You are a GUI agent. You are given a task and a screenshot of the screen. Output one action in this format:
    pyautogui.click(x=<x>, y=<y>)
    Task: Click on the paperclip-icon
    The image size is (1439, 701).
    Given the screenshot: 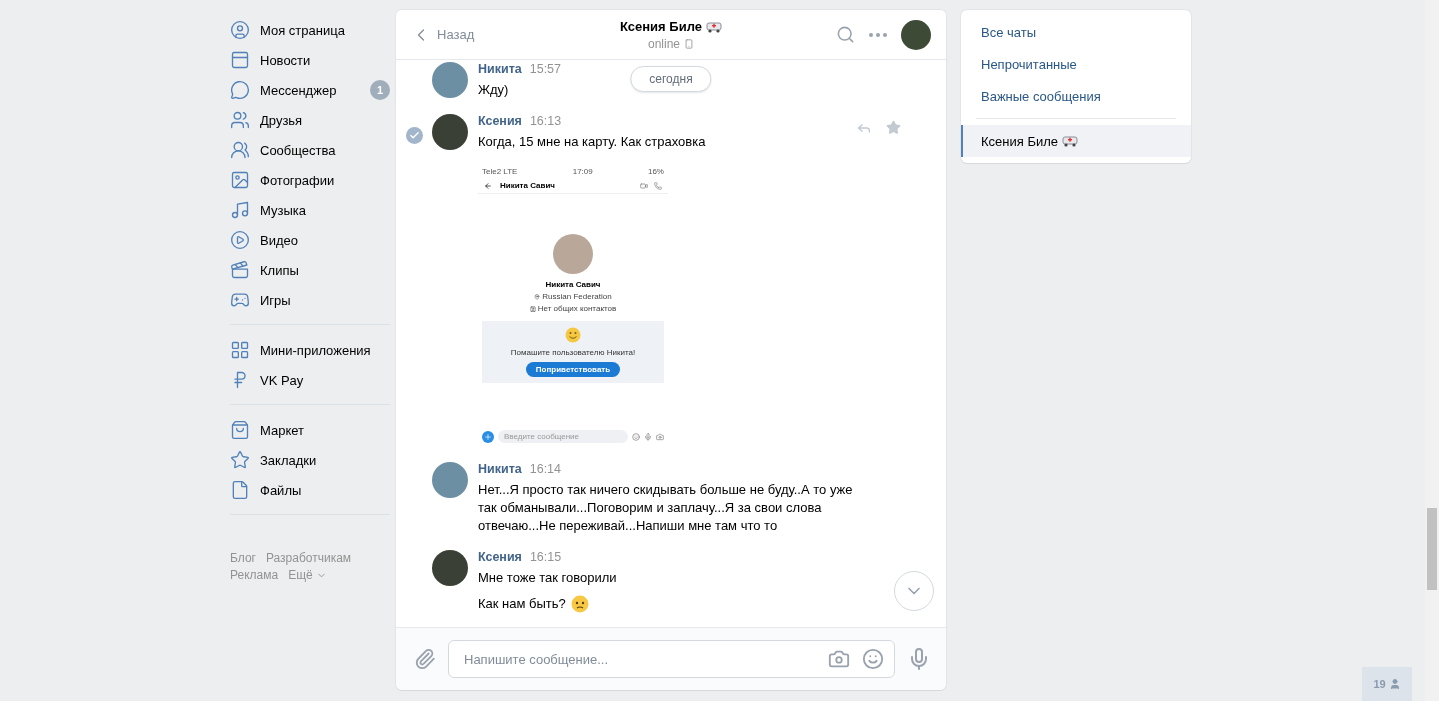 What is the action you would take?
    pyautogui.click(x=425, y=659)
    